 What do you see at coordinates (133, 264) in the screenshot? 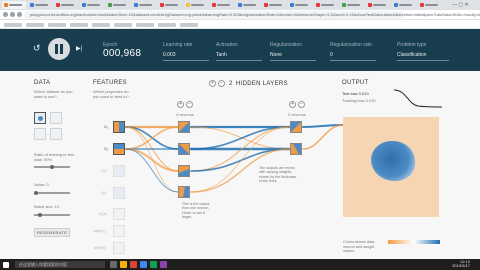
I see `chrome-icon` at bounding box center [133, 264].